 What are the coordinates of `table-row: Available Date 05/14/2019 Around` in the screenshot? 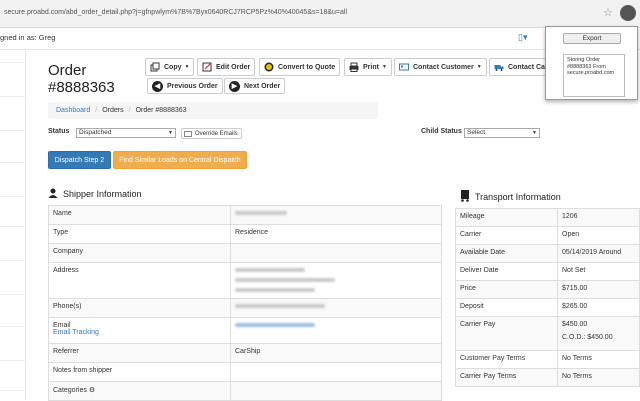 It's located at (547, 253).